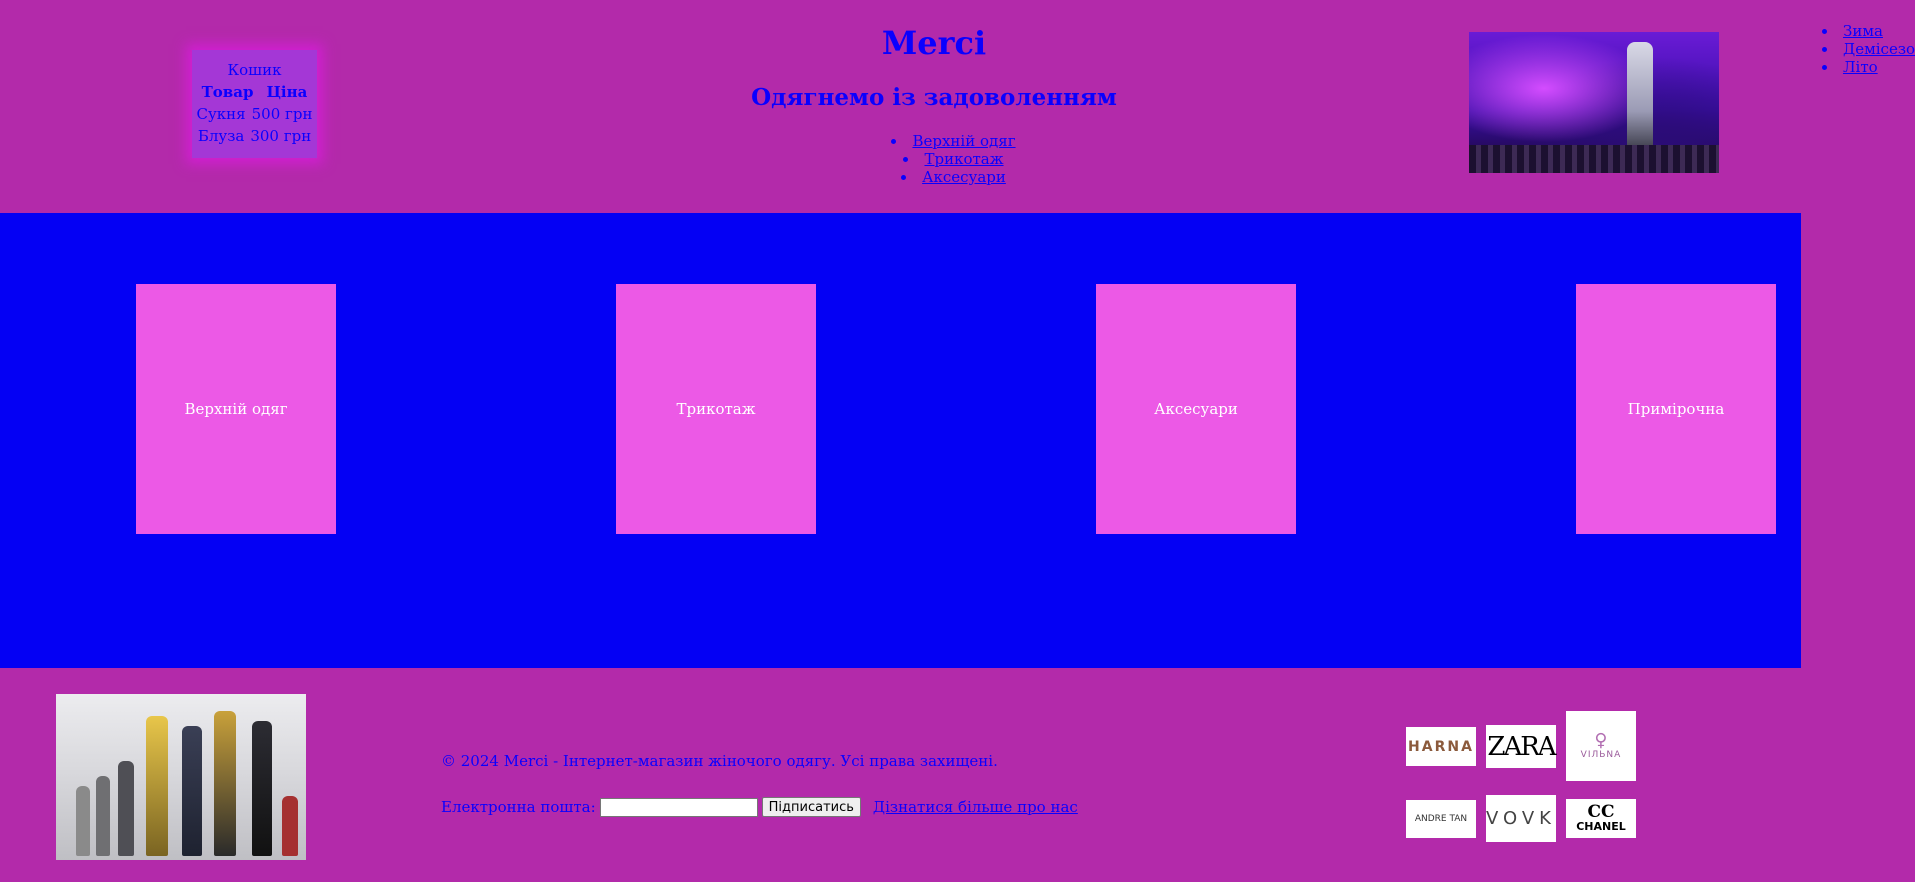 The image size is (1915, 882). I want to click on brand-logo-vilna: ♀ VIЛЬNA, so click(1601, 746).